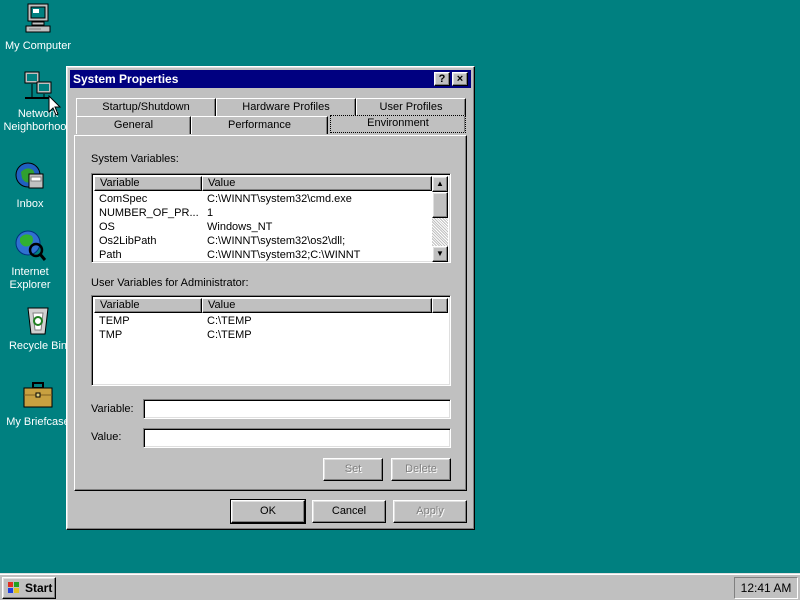 The height and width of the screenshot is (600, 800). I want to click on value-cell: C:\WINNT\system32\cmd.exe, so click(279, 199).